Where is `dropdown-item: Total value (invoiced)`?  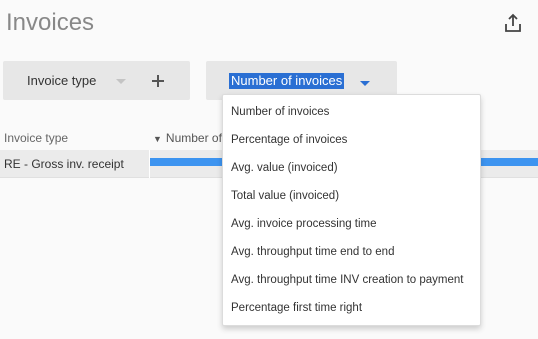 dropdown-item: Total value (invoiced) is located at coordinates (351, 196).